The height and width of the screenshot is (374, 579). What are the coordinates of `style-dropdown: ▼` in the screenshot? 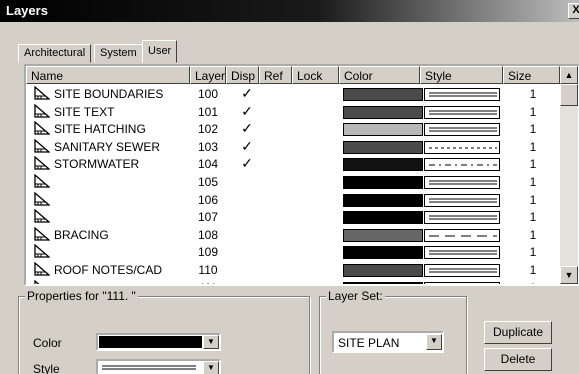 It's located at (158, 366).